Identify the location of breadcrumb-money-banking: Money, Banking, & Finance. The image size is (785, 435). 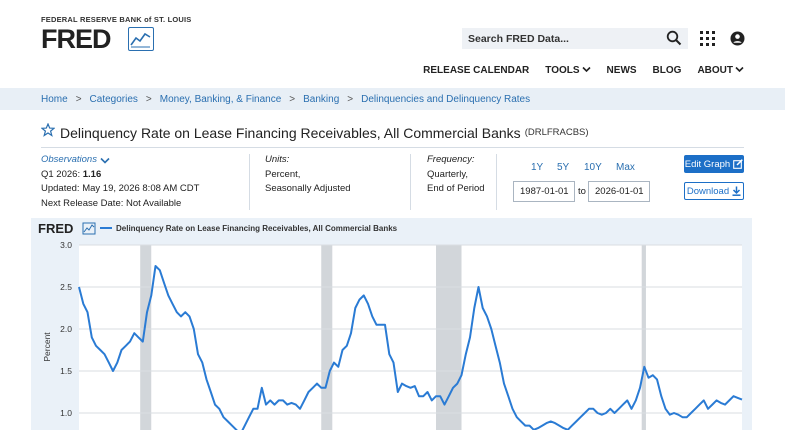
(221, 99).